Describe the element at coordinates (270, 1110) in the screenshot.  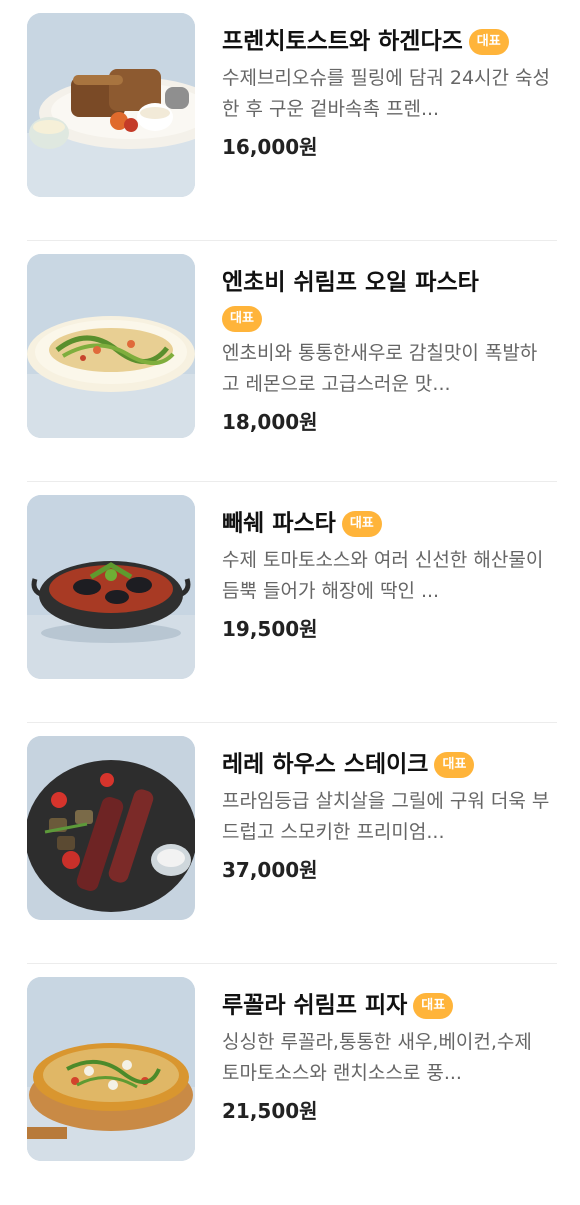
I see `menu-item-price: 21,500원` at that location.